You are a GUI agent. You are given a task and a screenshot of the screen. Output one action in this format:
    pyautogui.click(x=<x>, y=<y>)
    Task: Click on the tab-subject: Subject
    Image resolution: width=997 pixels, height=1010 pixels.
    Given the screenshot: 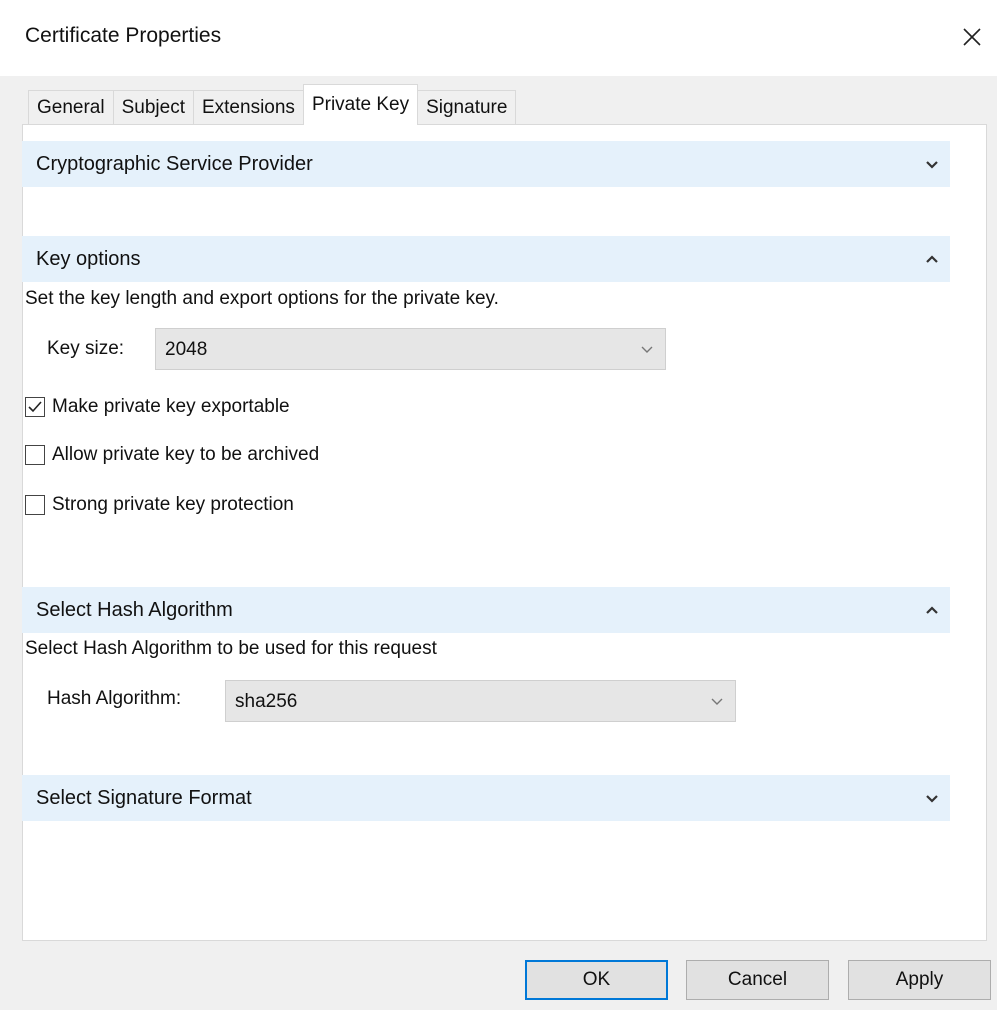 What is the action you would take?
    pyautogui.click(x=153, y=107)
    